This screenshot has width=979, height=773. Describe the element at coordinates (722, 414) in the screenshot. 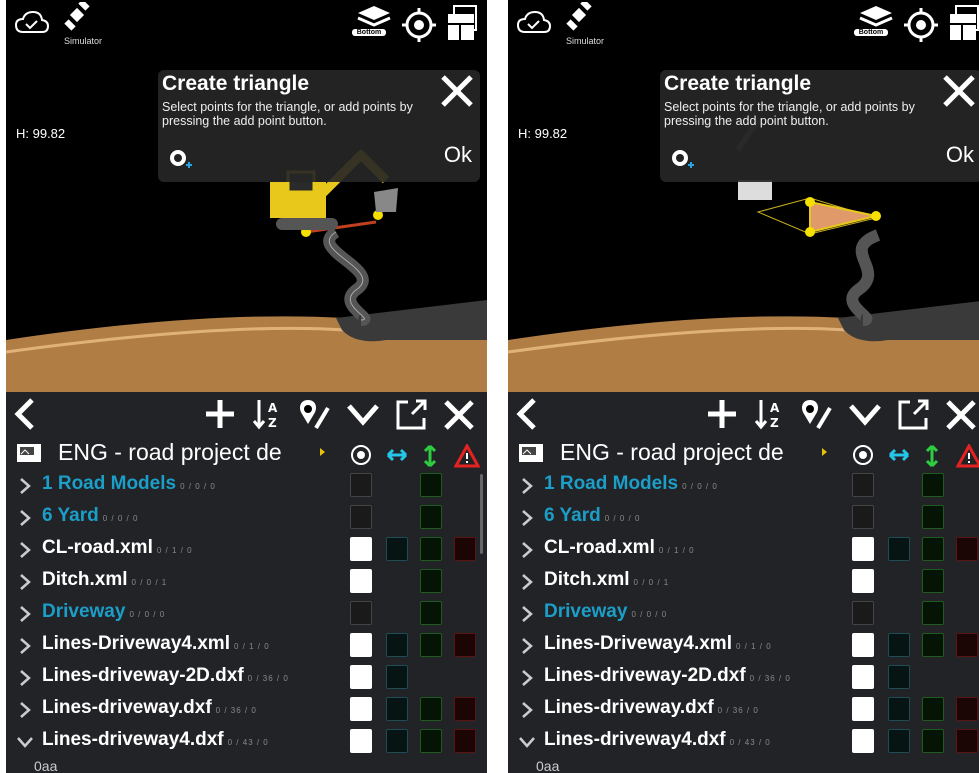

I see `add-icon` at that location.